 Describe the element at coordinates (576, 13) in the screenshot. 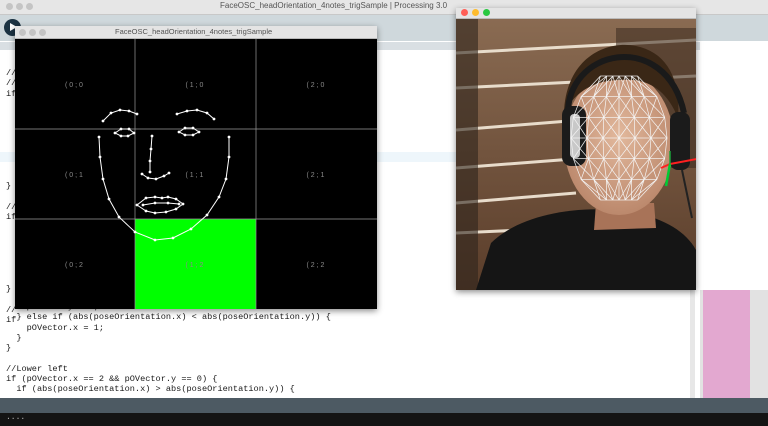

I see `camera-titlebar` at that location.